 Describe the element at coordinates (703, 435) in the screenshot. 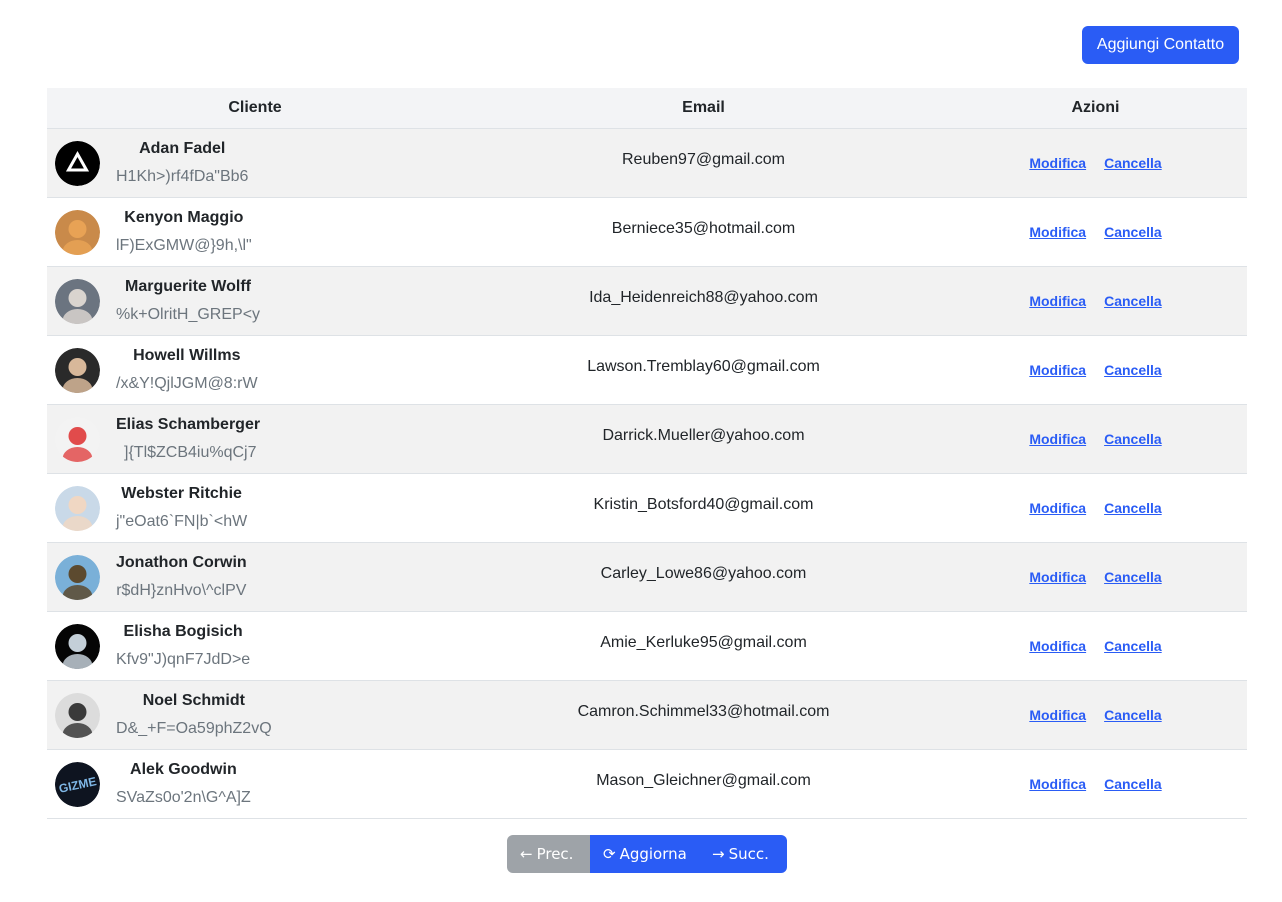

I see `client-email: Darrick.Mueller@yahoo.com` at that location.